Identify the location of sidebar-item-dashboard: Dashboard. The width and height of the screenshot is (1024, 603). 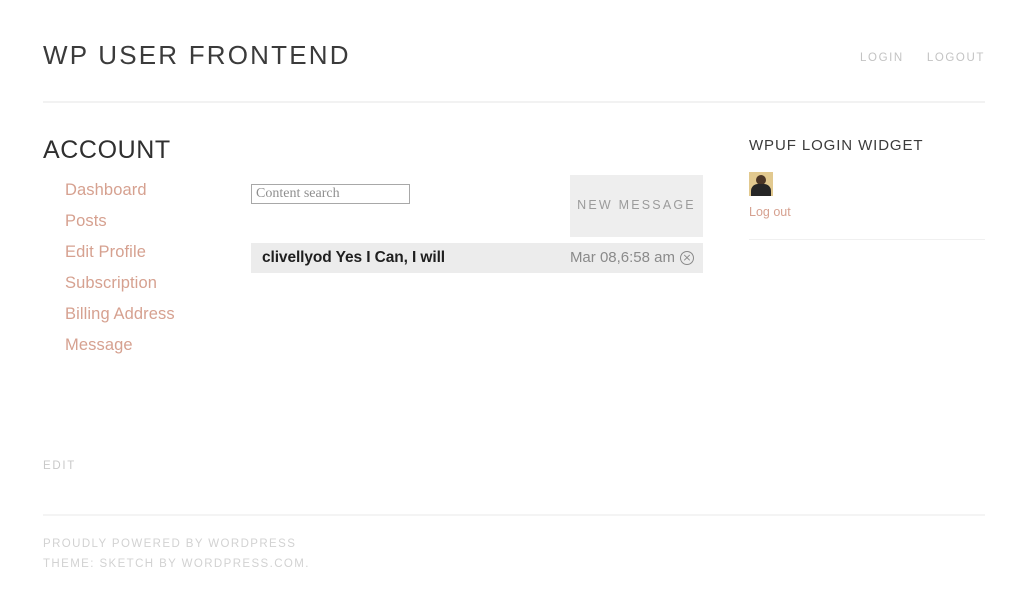
(165, 190).